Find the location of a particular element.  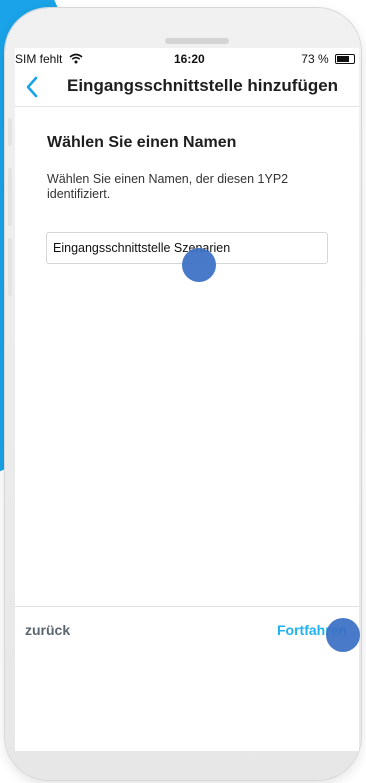

chevron-left-icon is located at coordinates (33, 87).